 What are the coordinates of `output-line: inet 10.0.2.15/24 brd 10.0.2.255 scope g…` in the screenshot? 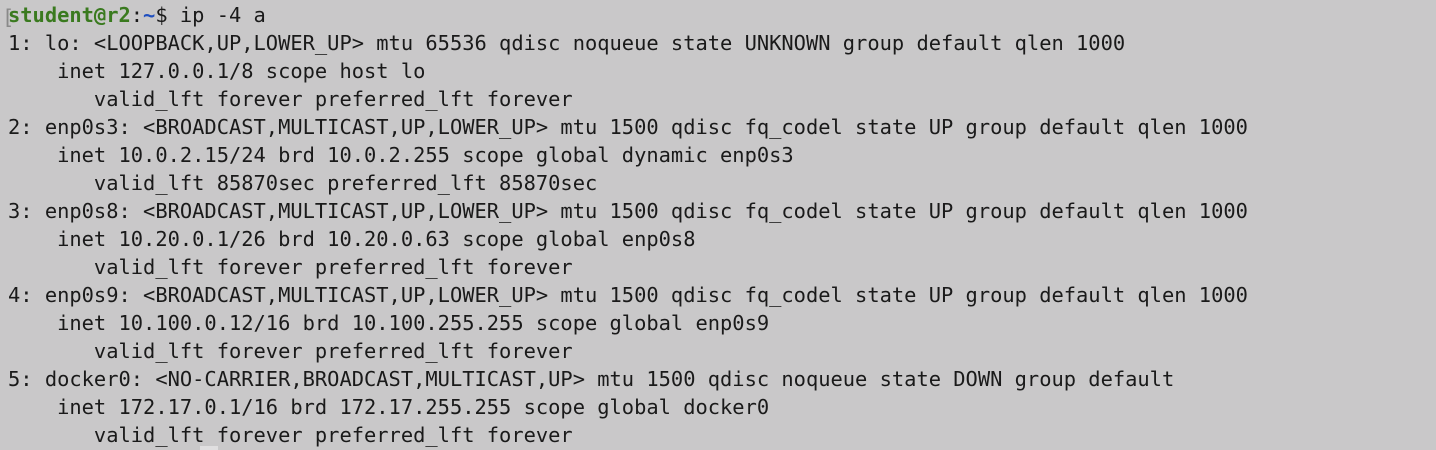 It's located at (401, 155).